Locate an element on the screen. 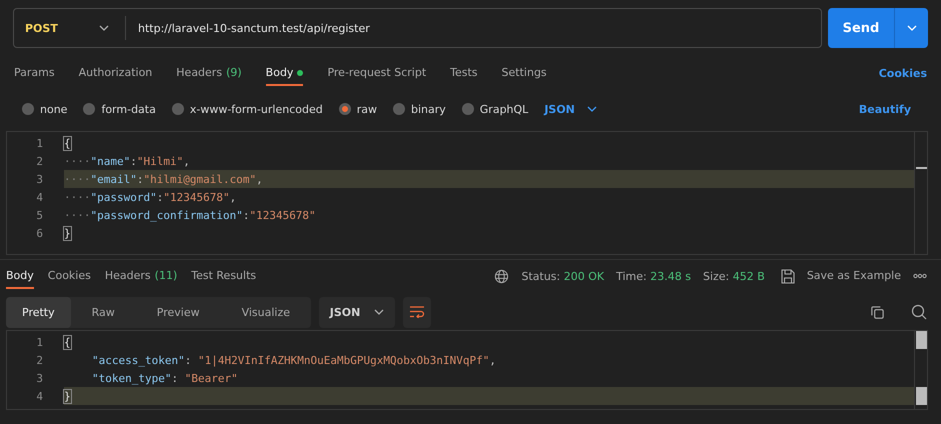 Image resolution: width=941 pixels, height=424 pixels. request-tab: Headers (9) is located at coordinates (209, 73).